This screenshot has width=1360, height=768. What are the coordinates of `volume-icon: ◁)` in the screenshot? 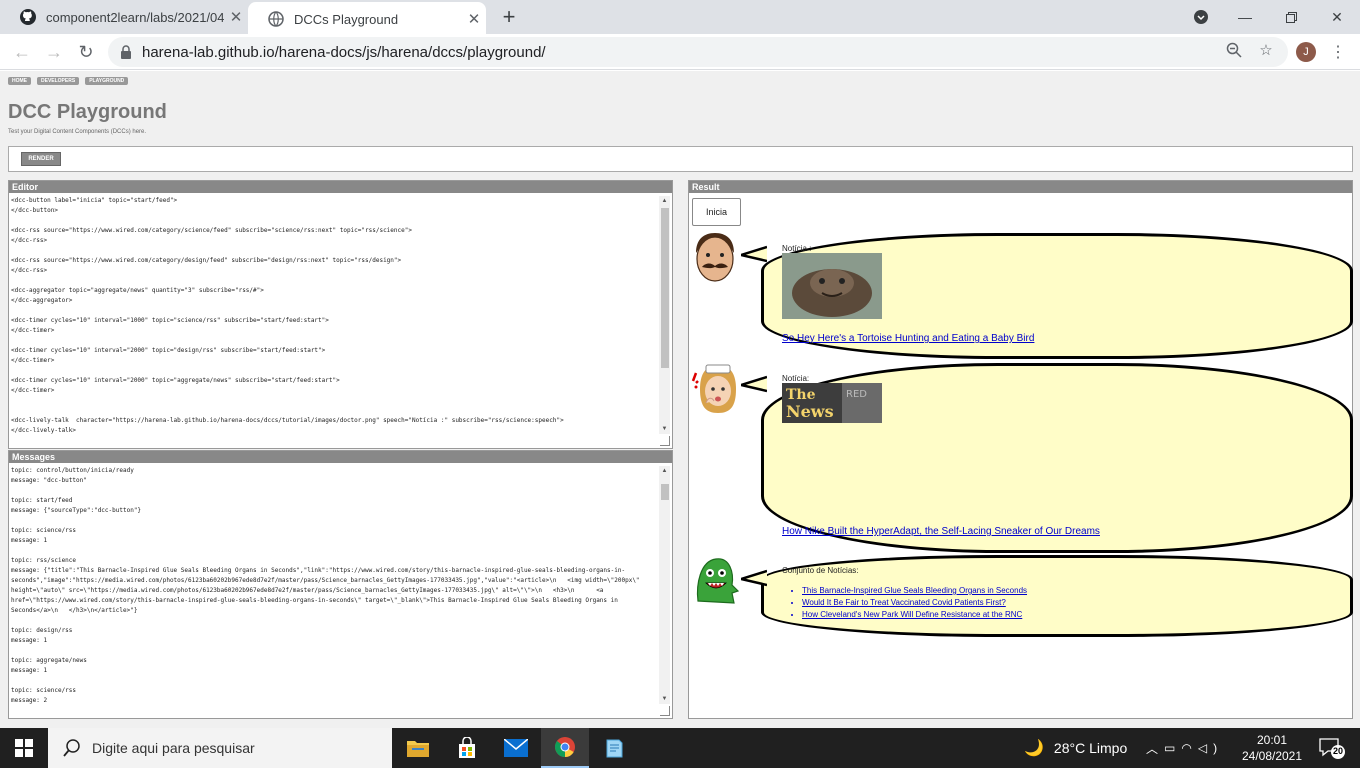 It's located at (1210, 748).